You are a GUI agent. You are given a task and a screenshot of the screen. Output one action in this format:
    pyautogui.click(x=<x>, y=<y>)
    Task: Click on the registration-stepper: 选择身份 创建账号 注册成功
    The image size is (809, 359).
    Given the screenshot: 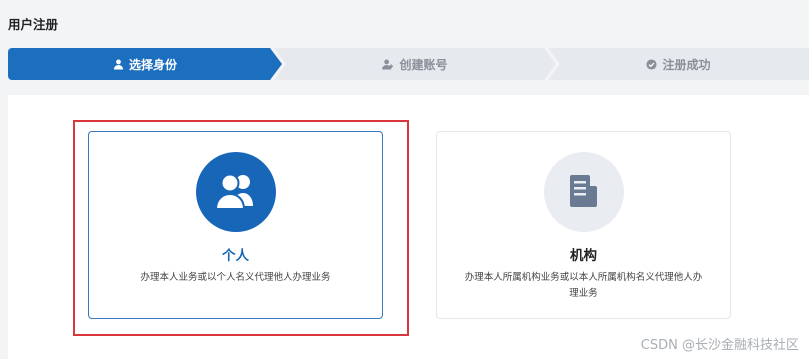 What is the action you would take?
    pyautogui.click(x=408, y=64)
    